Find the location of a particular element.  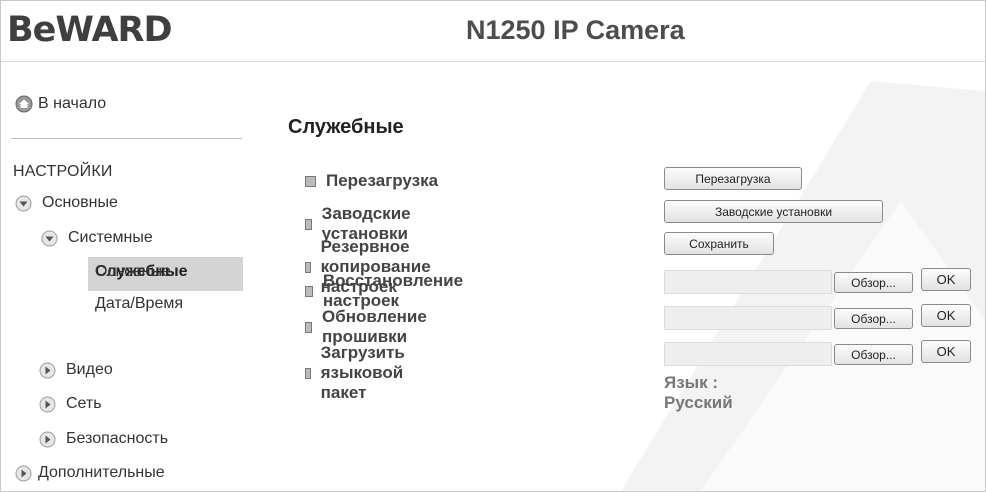

firmware-label-text: Обновление прошивки is located at coordinates (374, 326).